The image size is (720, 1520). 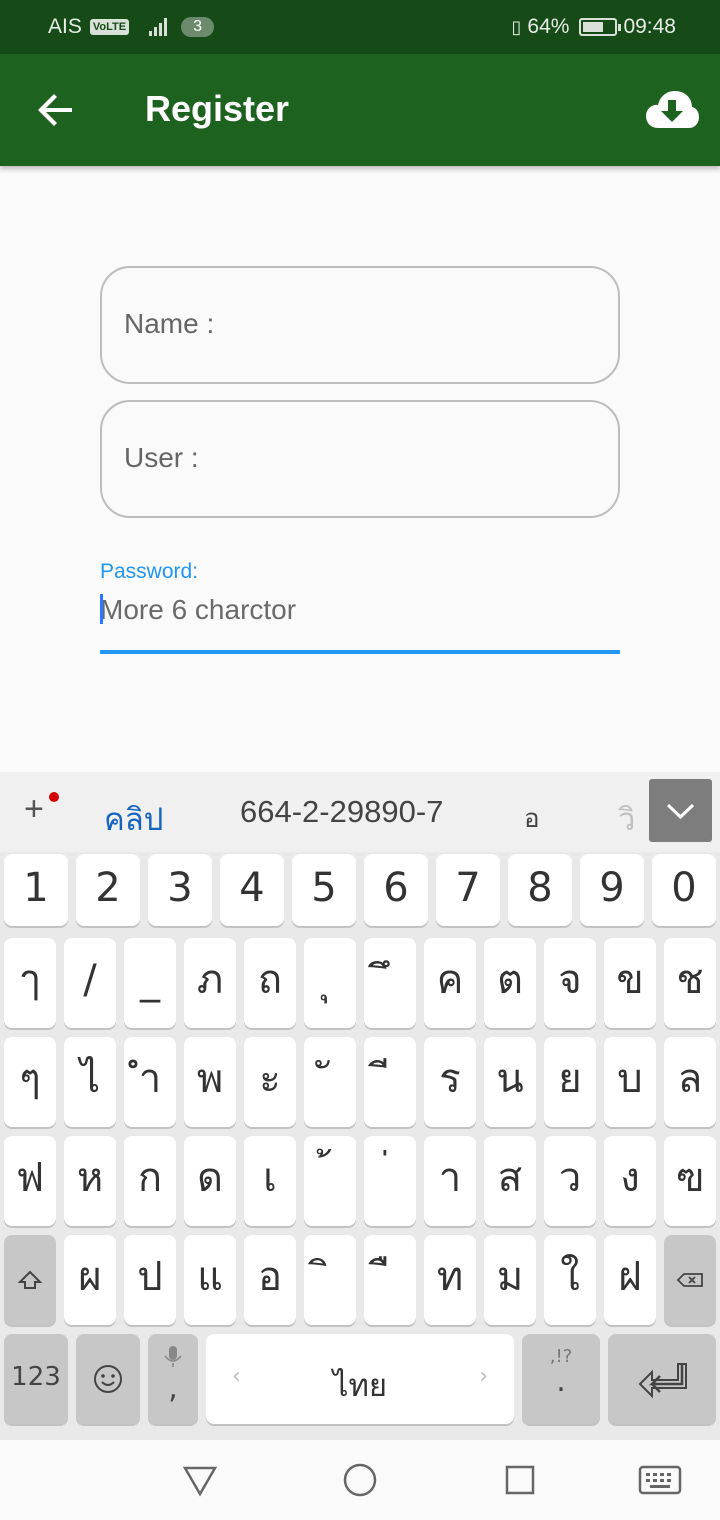 What do you see at coordinates (662, 1379) in the screenshot?
I see `enter-key` at bounding box center [662, 1379].